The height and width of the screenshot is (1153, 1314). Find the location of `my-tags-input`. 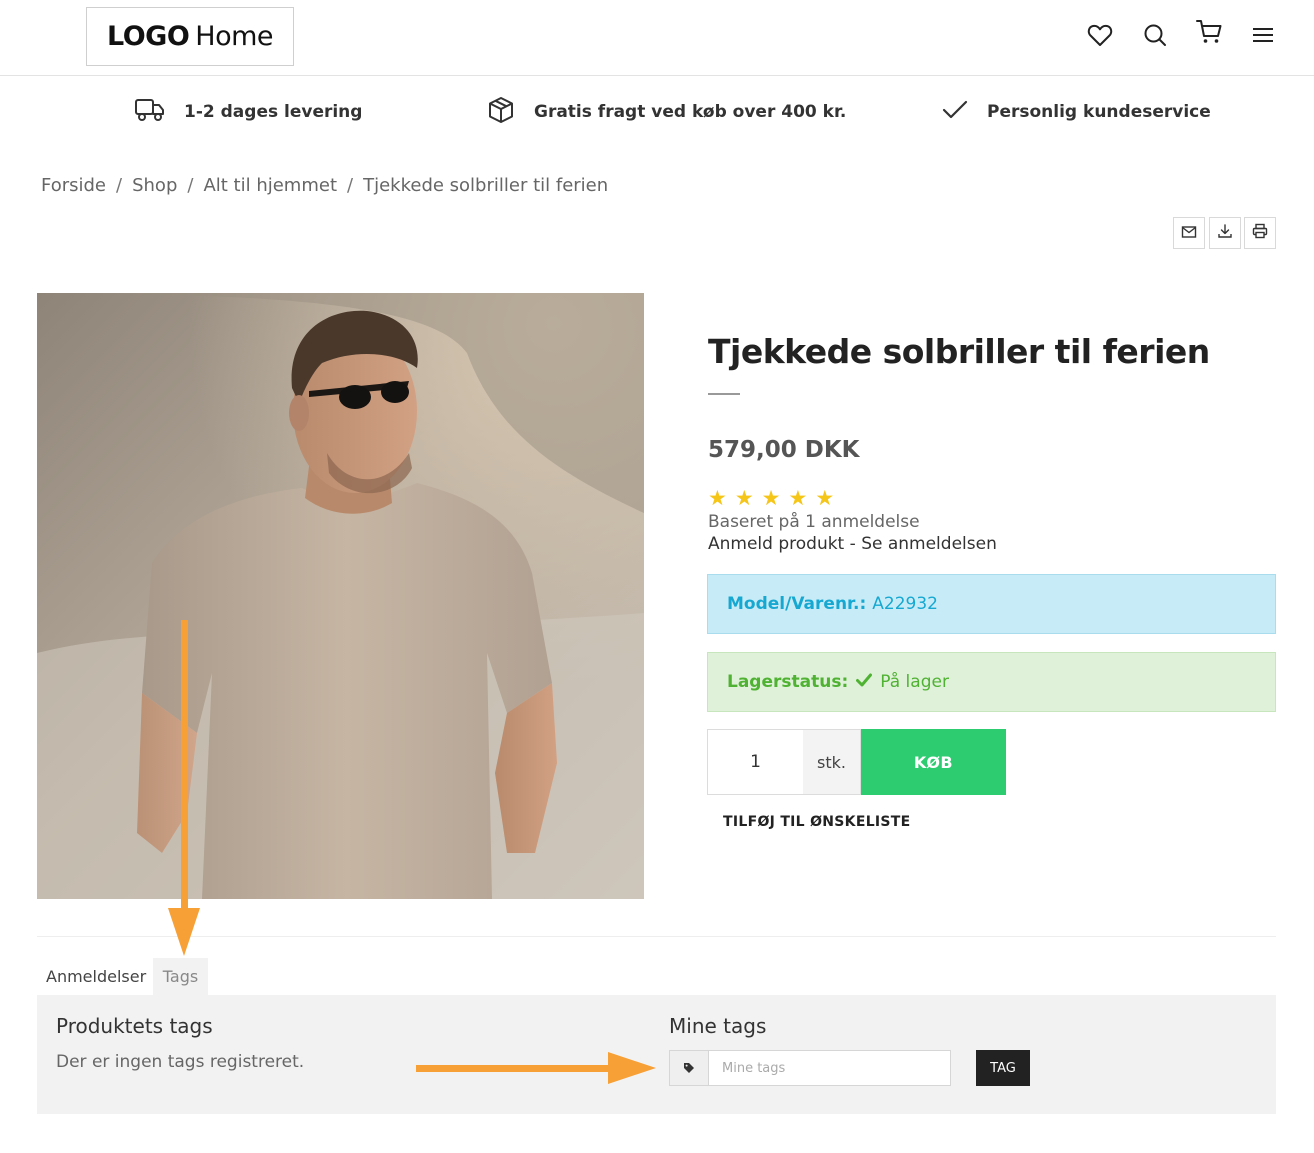

my-tags-input is located at coordinates (829, 1068).